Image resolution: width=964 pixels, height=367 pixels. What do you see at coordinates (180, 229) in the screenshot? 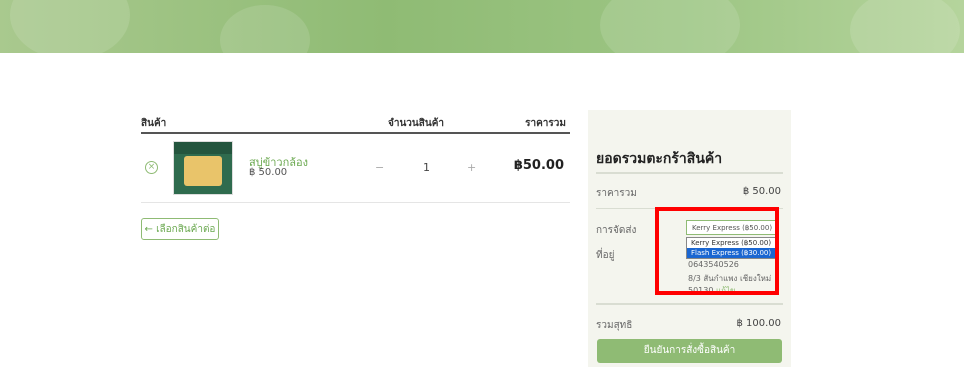
I see `continue-shopping-button: ← เลือกสินค้าต่อ` at bounding box center [180, 229].